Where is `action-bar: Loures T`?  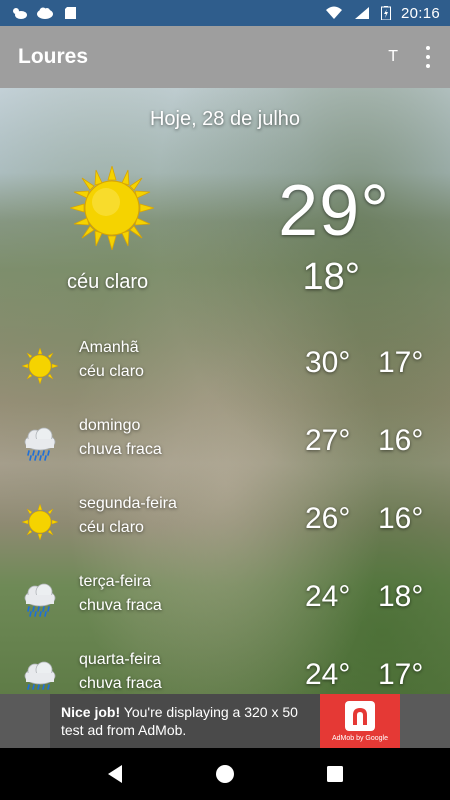
action-bar: Loures T is located at coordinates (225, 57).